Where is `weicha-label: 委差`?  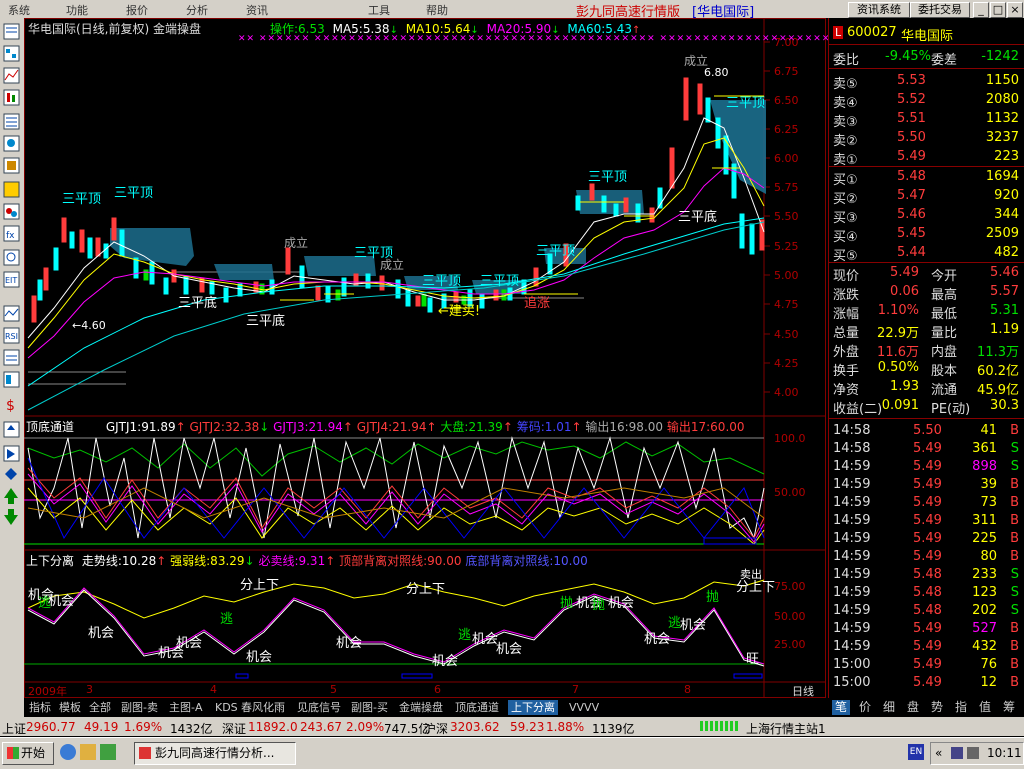
weicha-label: 委差 is located at coordinates (944, 60).